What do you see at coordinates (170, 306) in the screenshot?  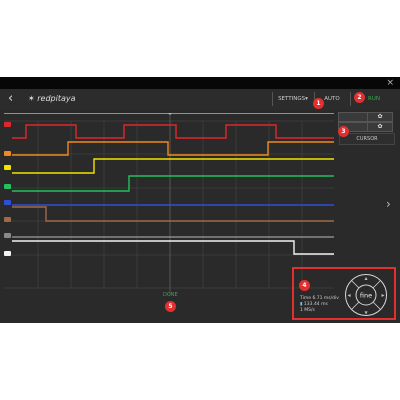 I see `badge-5: 5` at bounding box center [170, 306].